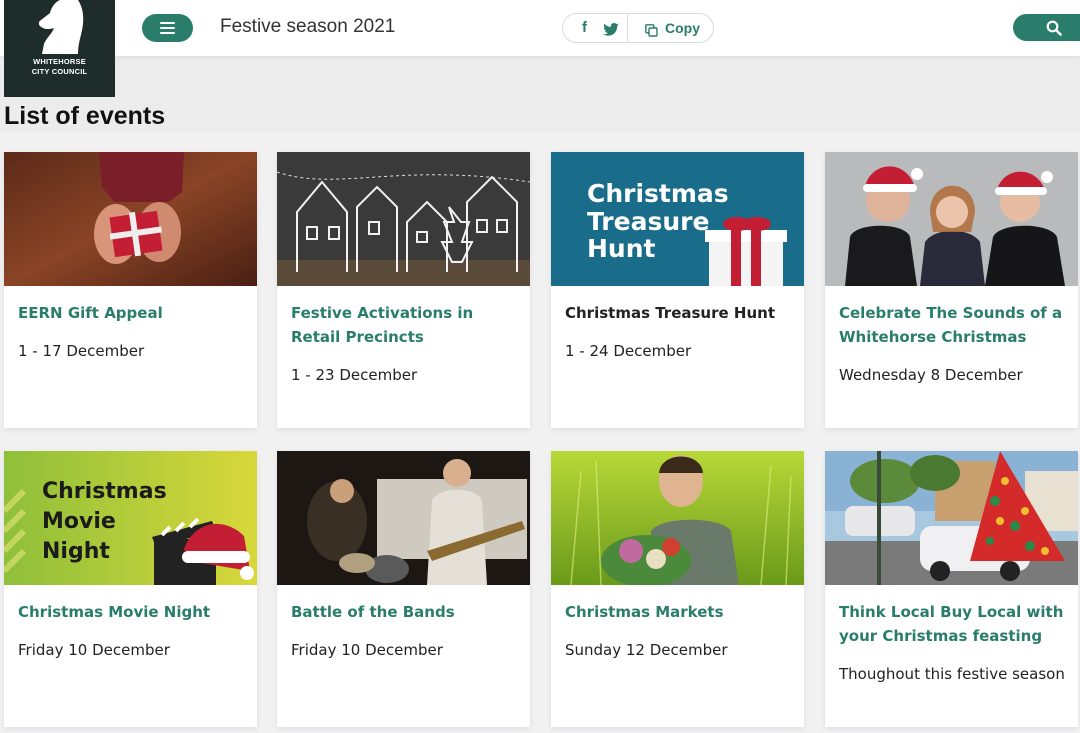  I want to click on event-date: 1 - 24 December, so click(628, 351).